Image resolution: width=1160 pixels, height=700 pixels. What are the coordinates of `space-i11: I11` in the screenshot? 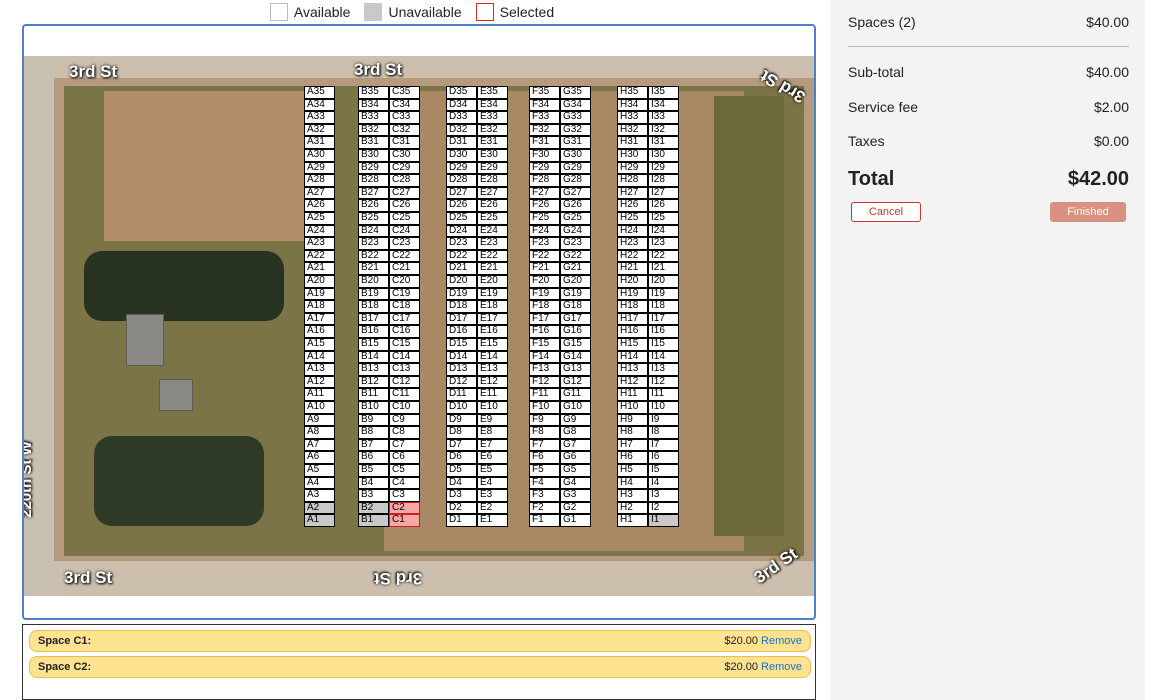 It's located at (663, 394).